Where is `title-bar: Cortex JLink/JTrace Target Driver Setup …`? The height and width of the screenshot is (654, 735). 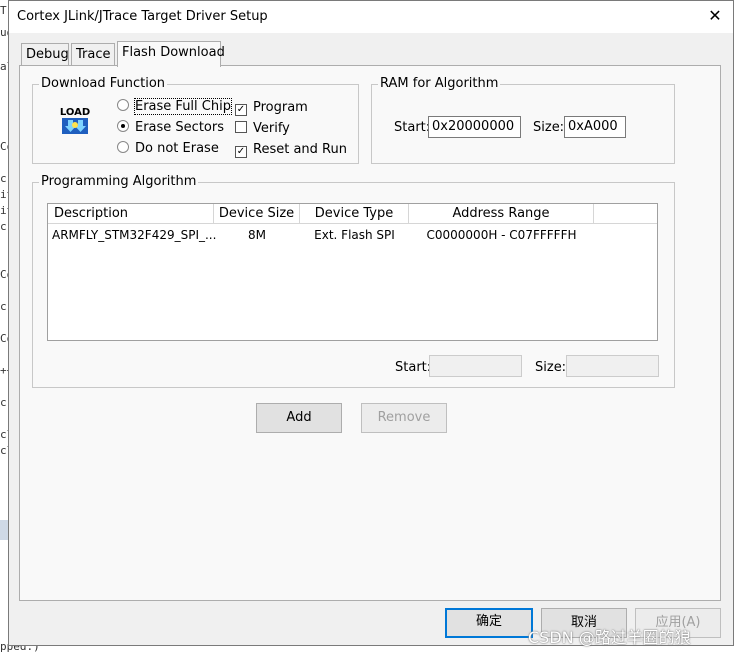 title-bar: Cortex JLink/JTrace Target Driver Setup … is located at coordinates (371, 17).